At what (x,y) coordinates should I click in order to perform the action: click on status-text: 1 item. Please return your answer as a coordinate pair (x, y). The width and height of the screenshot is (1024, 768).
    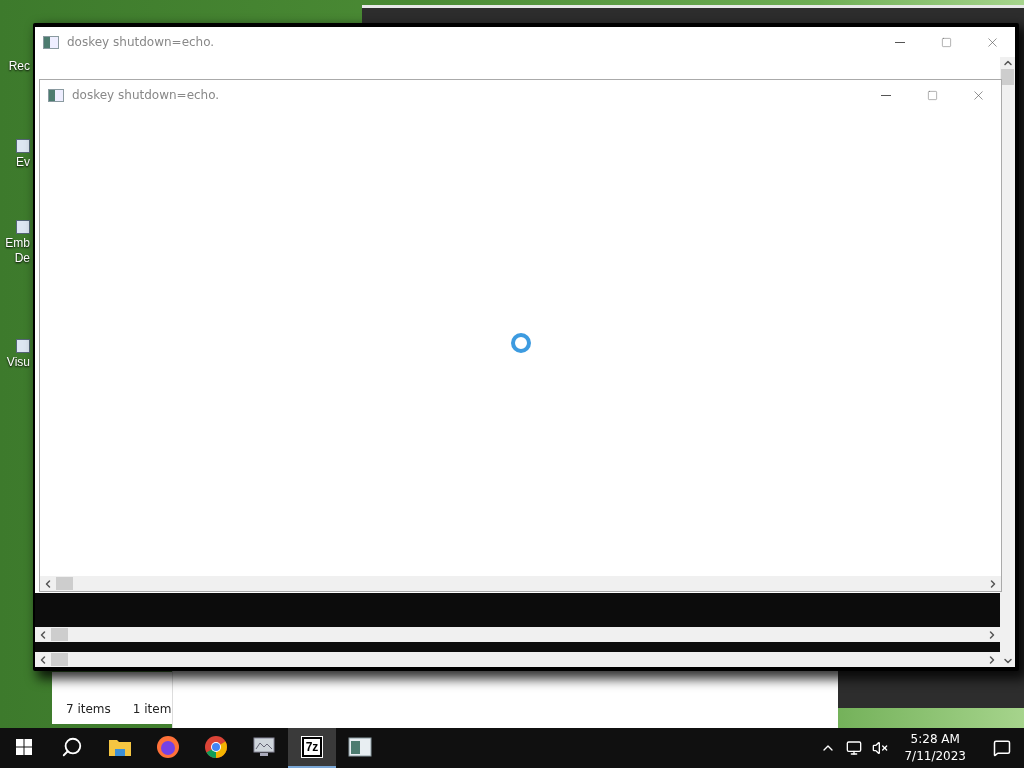
    Looking at the image, I should click on (152, 709).